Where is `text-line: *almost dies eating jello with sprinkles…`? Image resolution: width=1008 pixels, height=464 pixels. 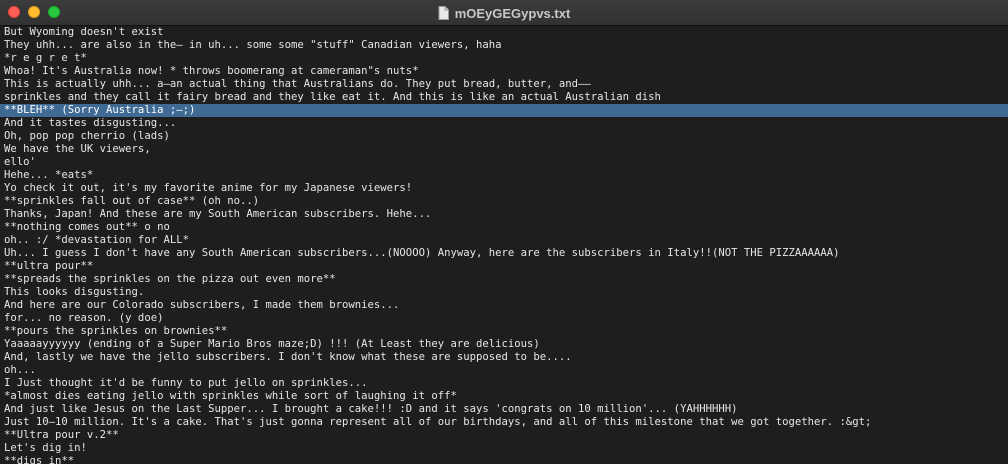 text-line: *almost dies eating jello with sprinkles… is located at coordinates (504, 396).